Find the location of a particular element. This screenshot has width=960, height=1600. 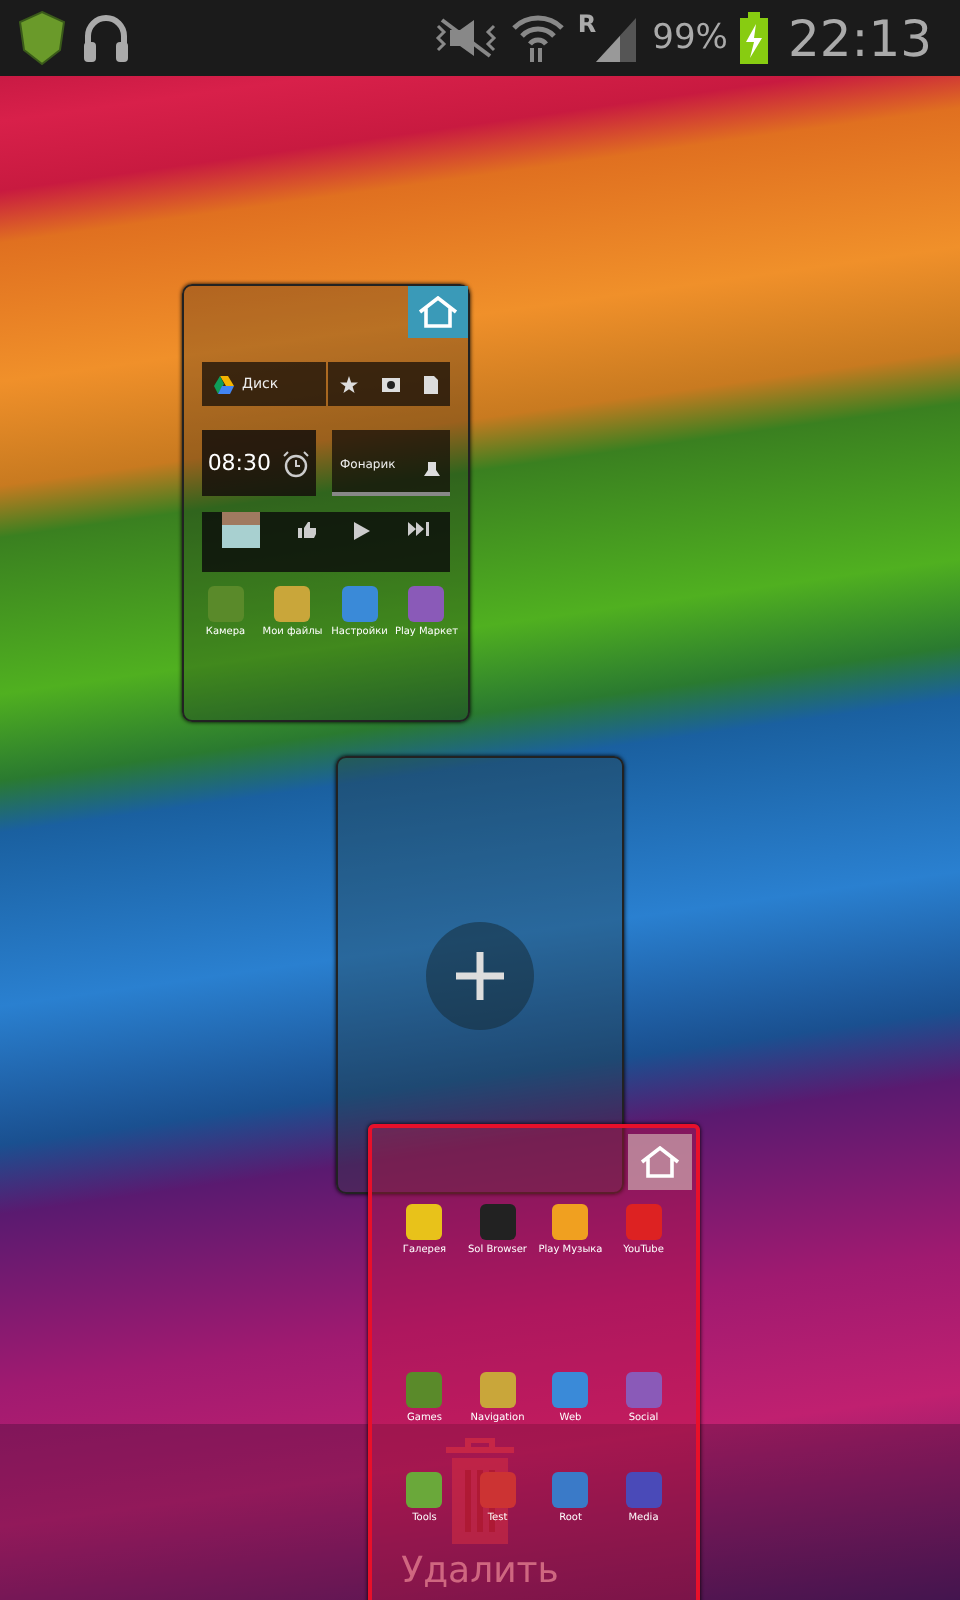

clock-widget: 08:30 is located at coordinates (259, 463).